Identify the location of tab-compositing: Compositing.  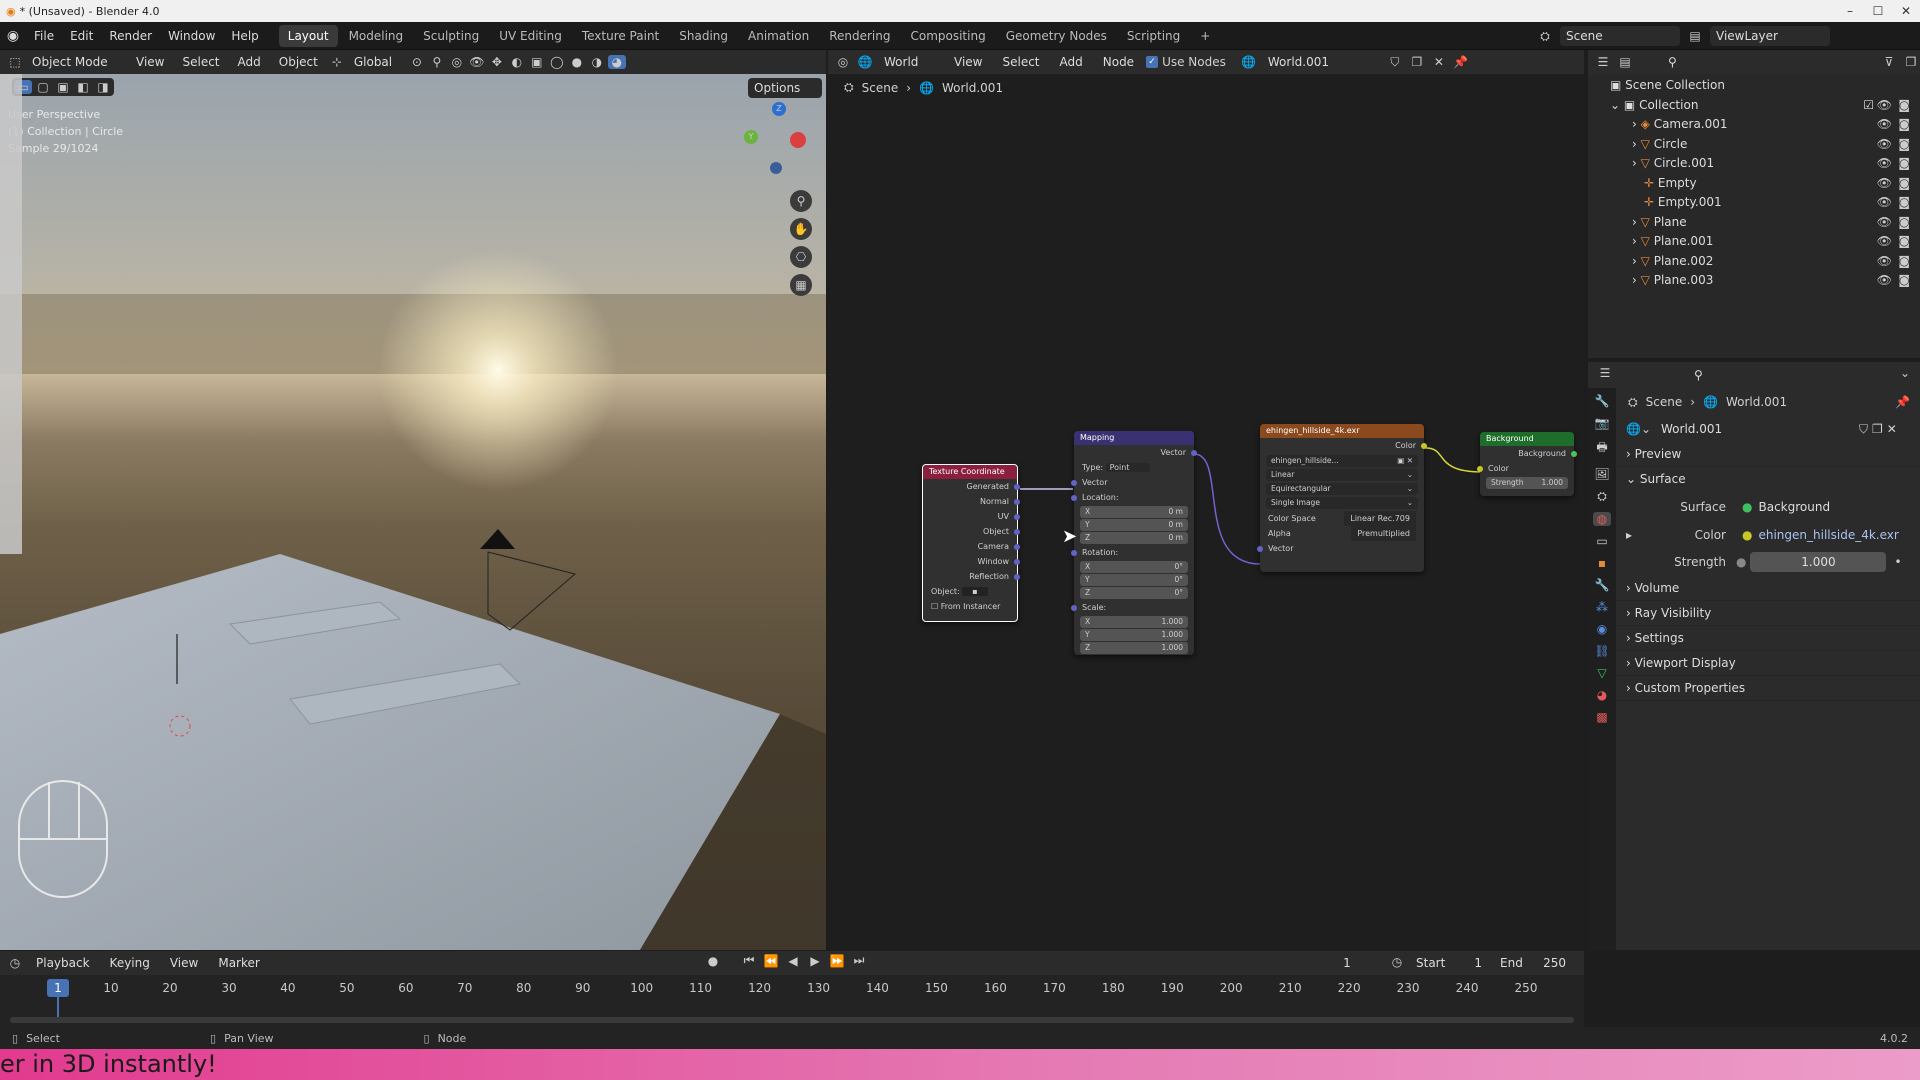
(947, 36).